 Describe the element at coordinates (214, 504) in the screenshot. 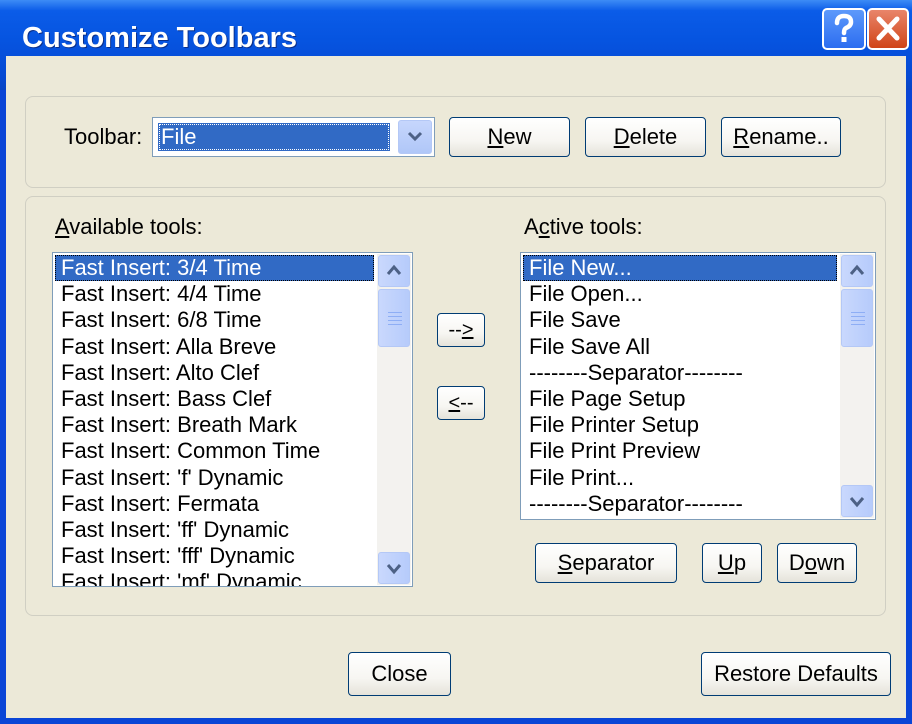

I see `list-item: Fast Insert: Fermata` at that location.